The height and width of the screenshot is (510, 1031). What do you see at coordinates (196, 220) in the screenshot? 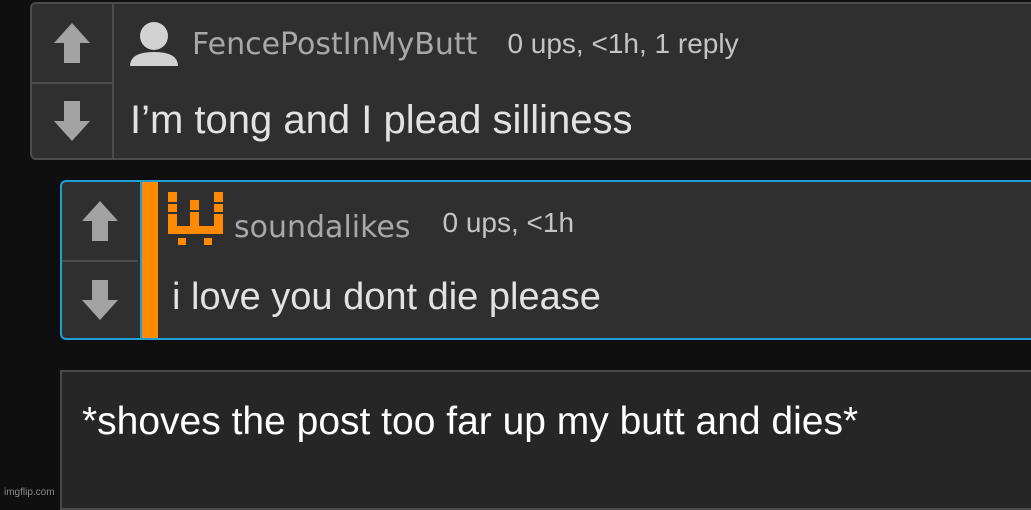
I see `pixel-w-avatar-icon` at bounding box center [196, 220].